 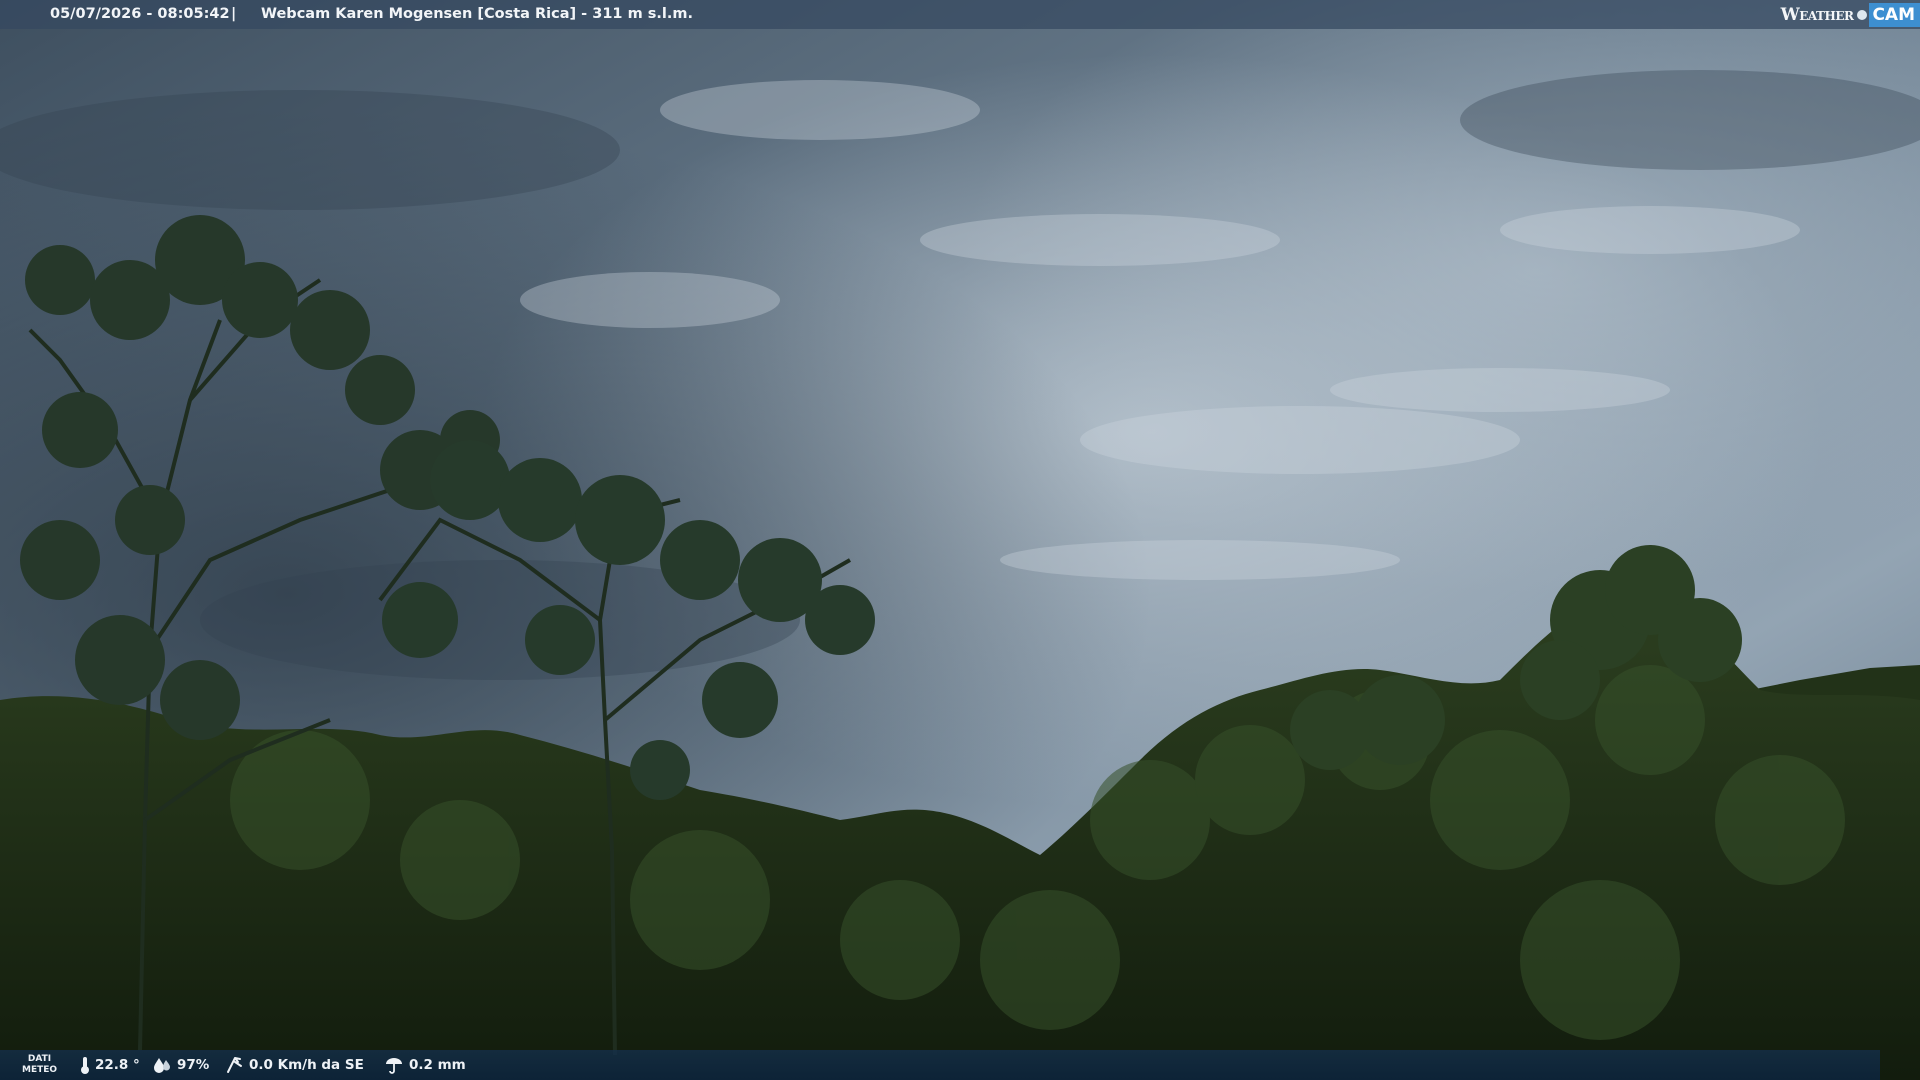 What do you see at coordinates (39, 1059) in the screenshot?
I see `dati-line1: DATI` at bounding box center [39, 1059].